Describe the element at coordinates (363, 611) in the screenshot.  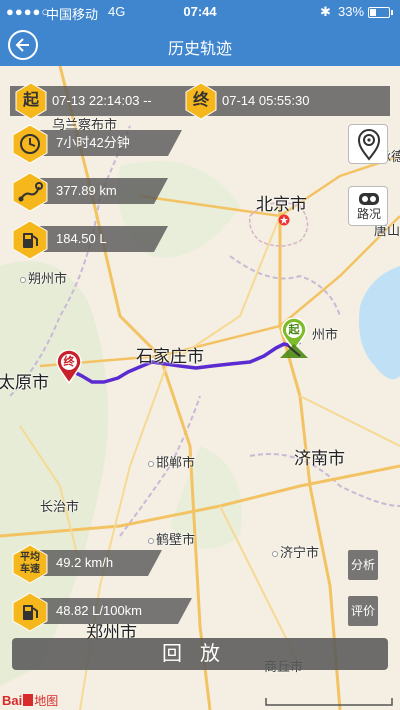
I see `evaluate-button: 评价` at that location.